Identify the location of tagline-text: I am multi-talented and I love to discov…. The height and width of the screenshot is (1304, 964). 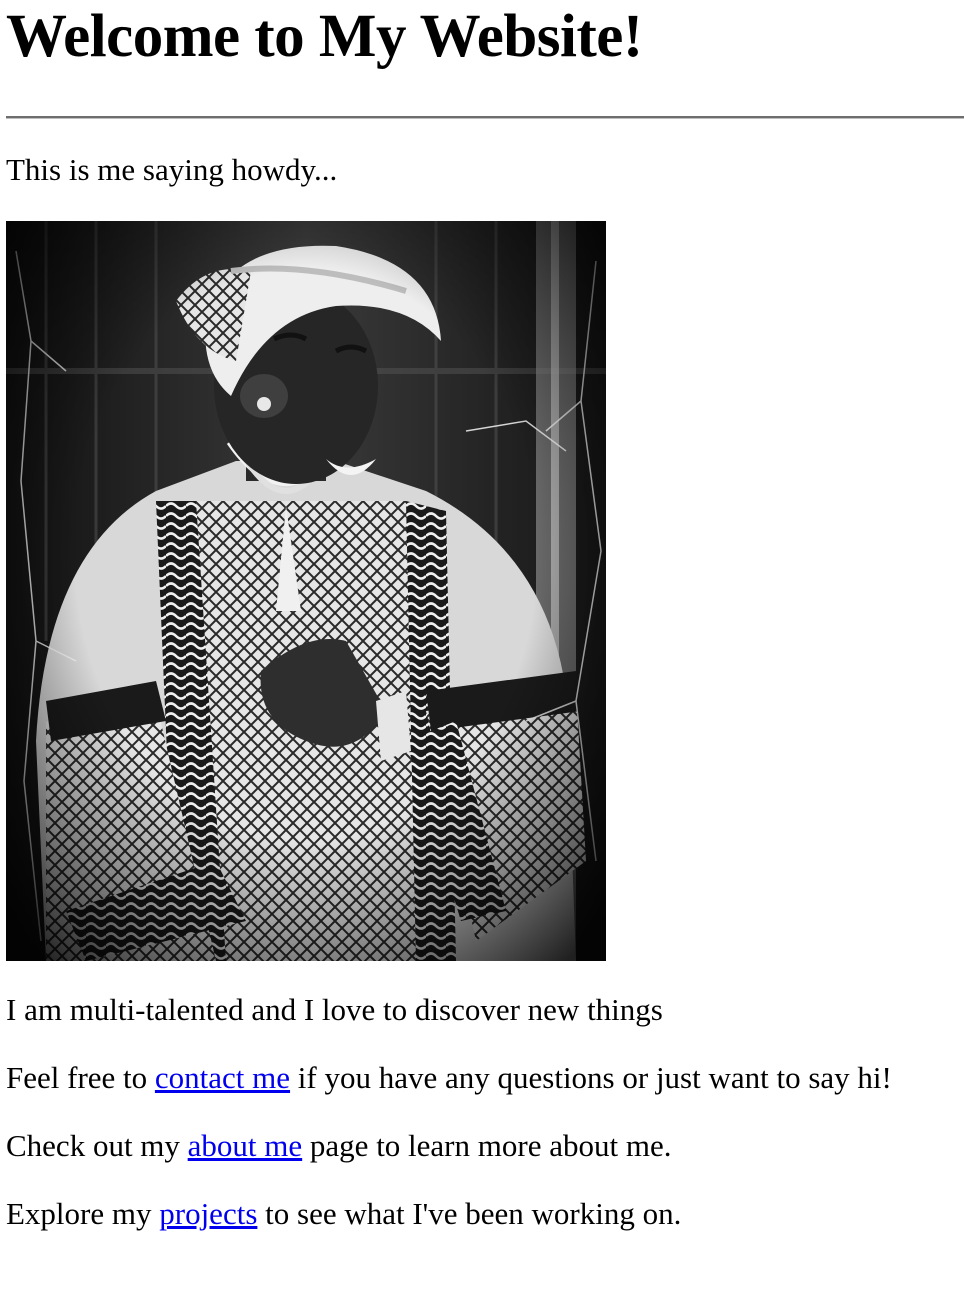
(334, 1009).